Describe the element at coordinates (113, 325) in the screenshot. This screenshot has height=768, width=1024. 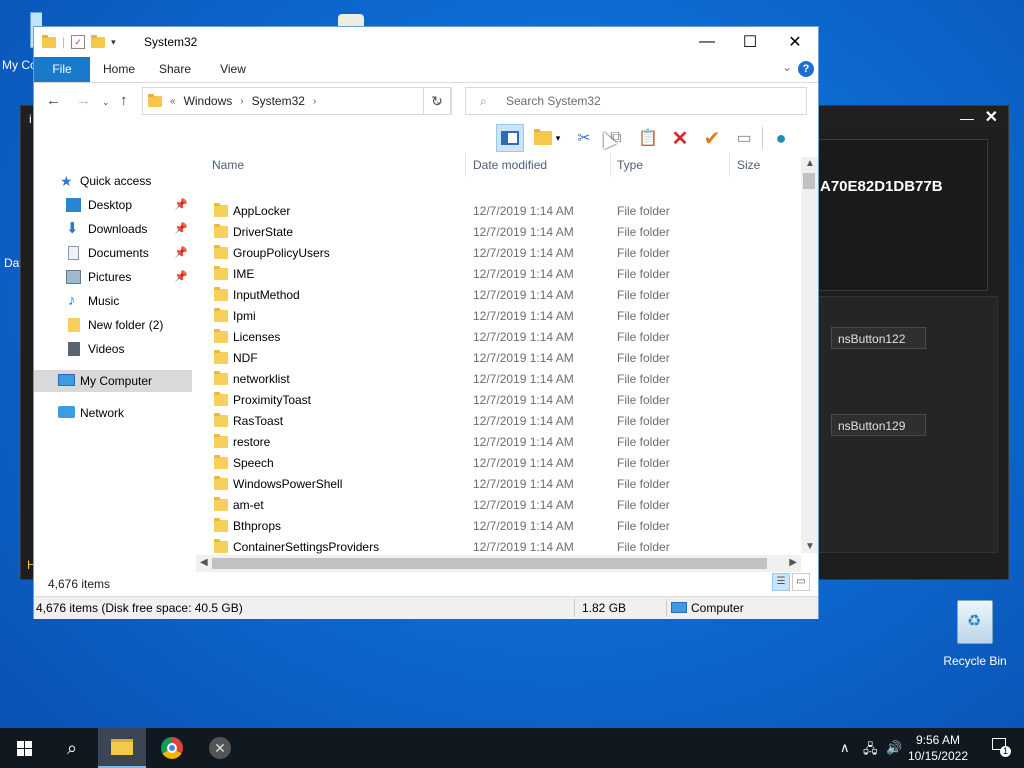
I see `nav-item-new-folder: New folder (2)` at that location.